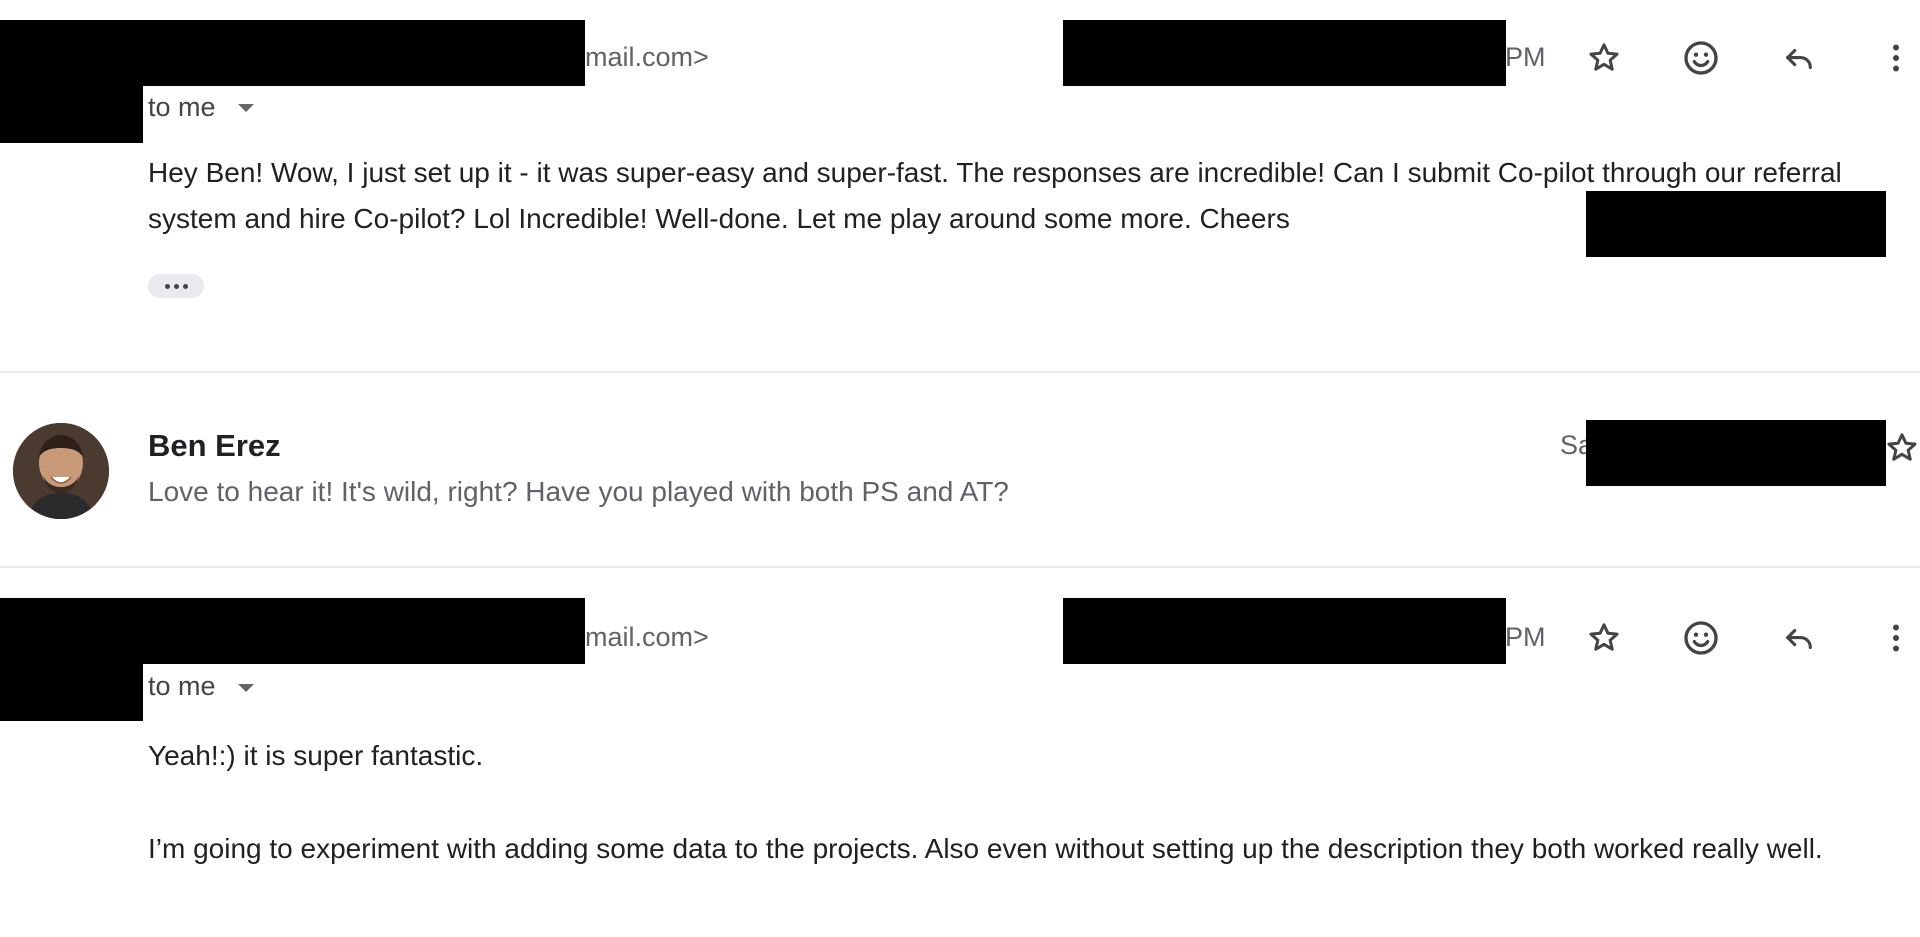  Describe the element at coordinates (1736, 224) in the screenshot. I see `redacted-signature` at that location.